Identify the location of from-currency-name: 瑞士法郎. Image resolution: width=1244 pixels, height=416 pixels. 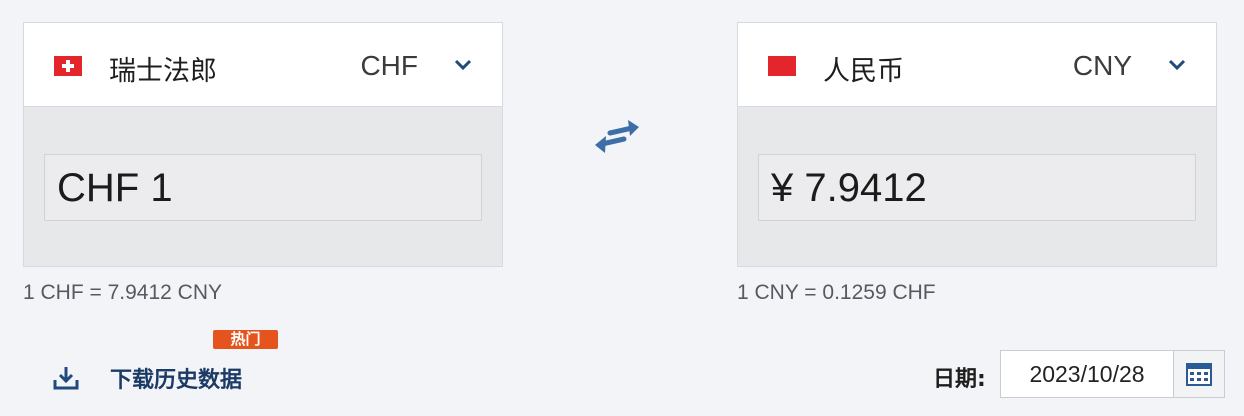
(163, 71).